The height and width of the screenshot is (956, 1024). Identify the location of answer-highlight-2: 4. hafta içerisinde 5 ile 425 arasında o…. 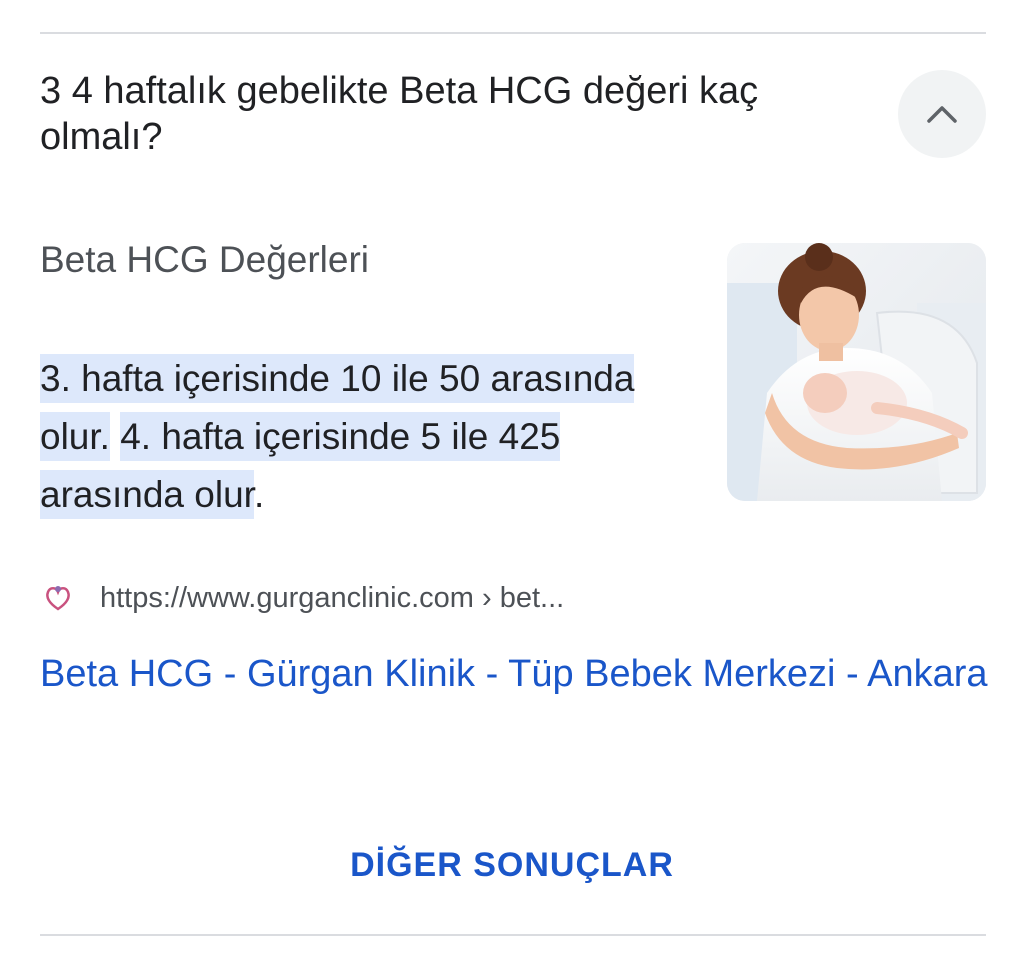
(300, 465).